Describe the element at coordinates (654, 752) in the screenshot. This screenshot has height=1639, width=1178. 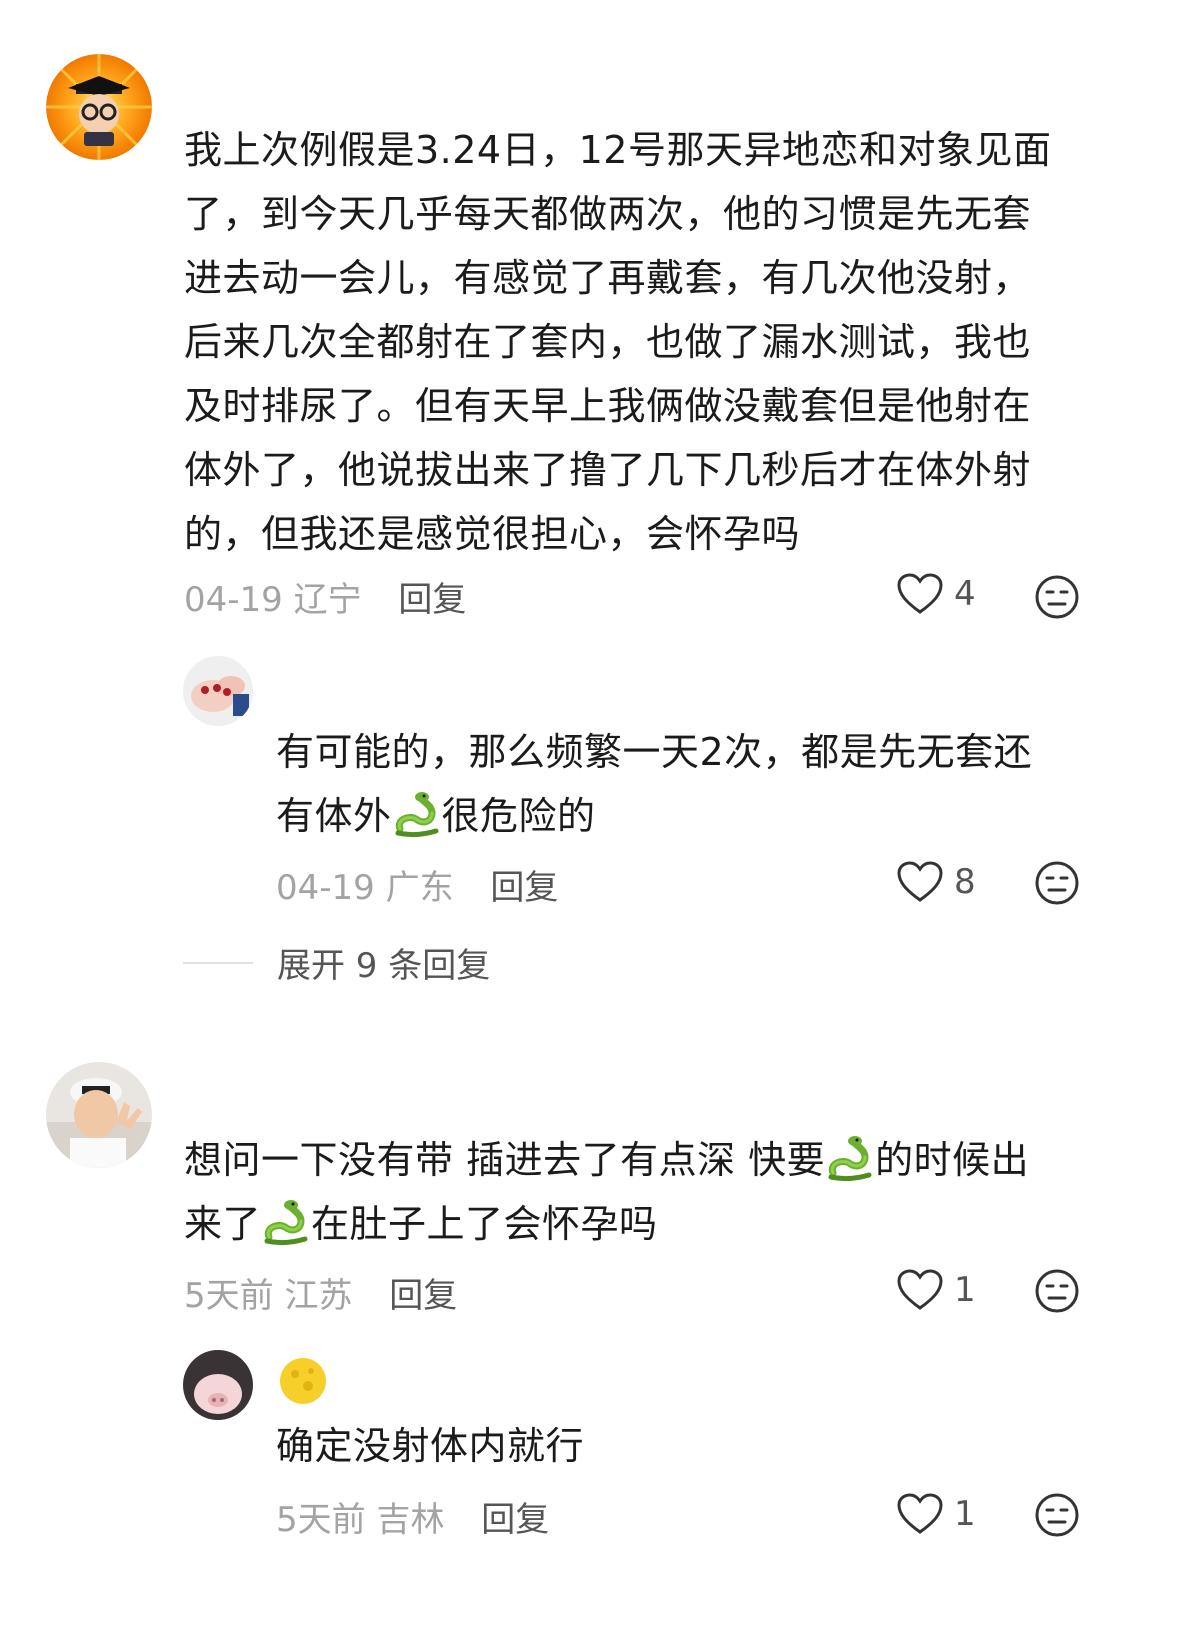
I see `reply-line: 有可能的，那么频繁一天2次，都是先无套还` at that location.